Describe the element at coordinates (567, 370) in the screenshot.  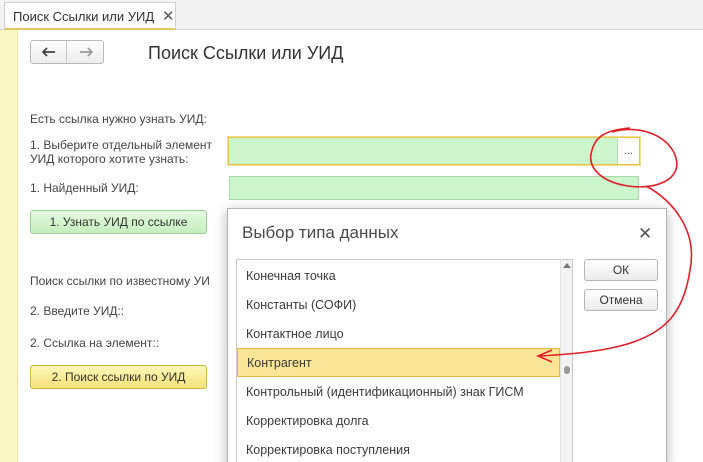
I see `scroll-thumb` at that location.